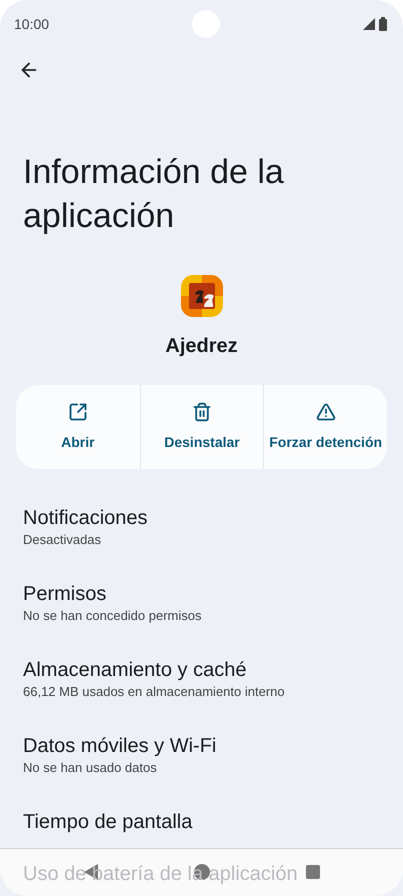 This screenshot has height=896, width=403. I want to click on setting-subtitle: No se han usado datos, so click(90, 768).